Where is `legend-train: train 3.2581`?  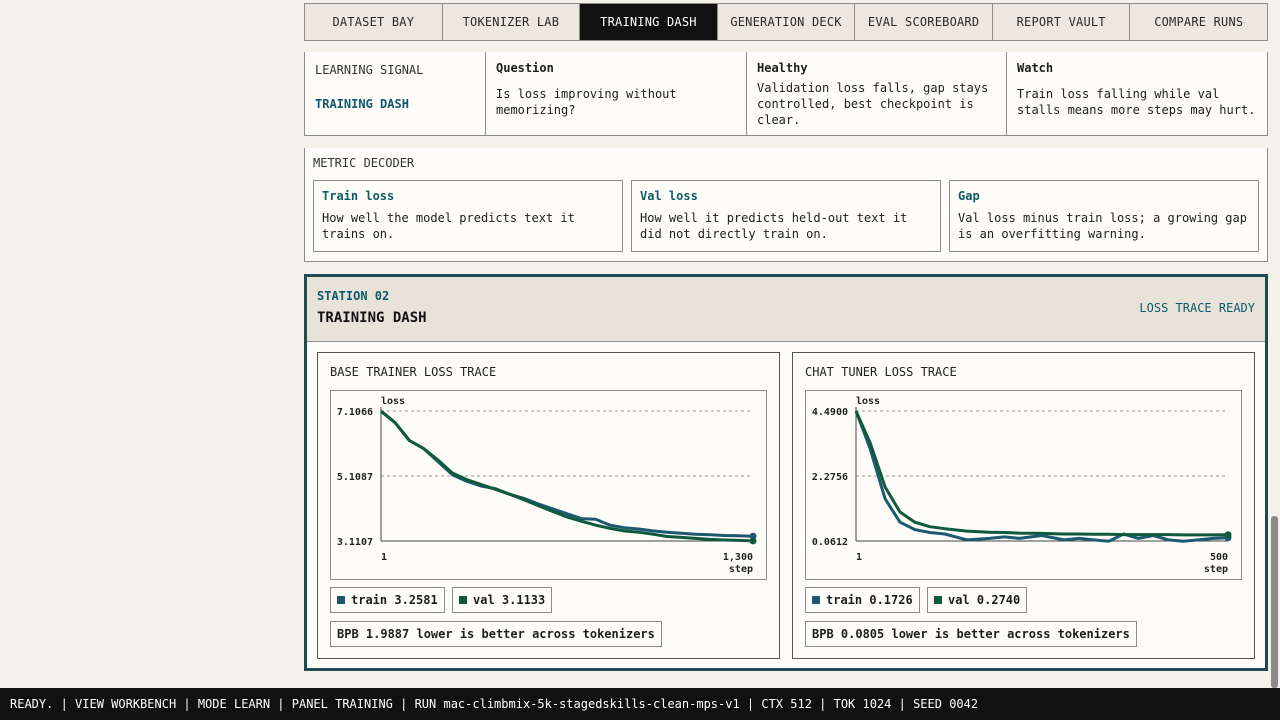
legend-train: train 3.2581 is located at coordinates (387, 600).